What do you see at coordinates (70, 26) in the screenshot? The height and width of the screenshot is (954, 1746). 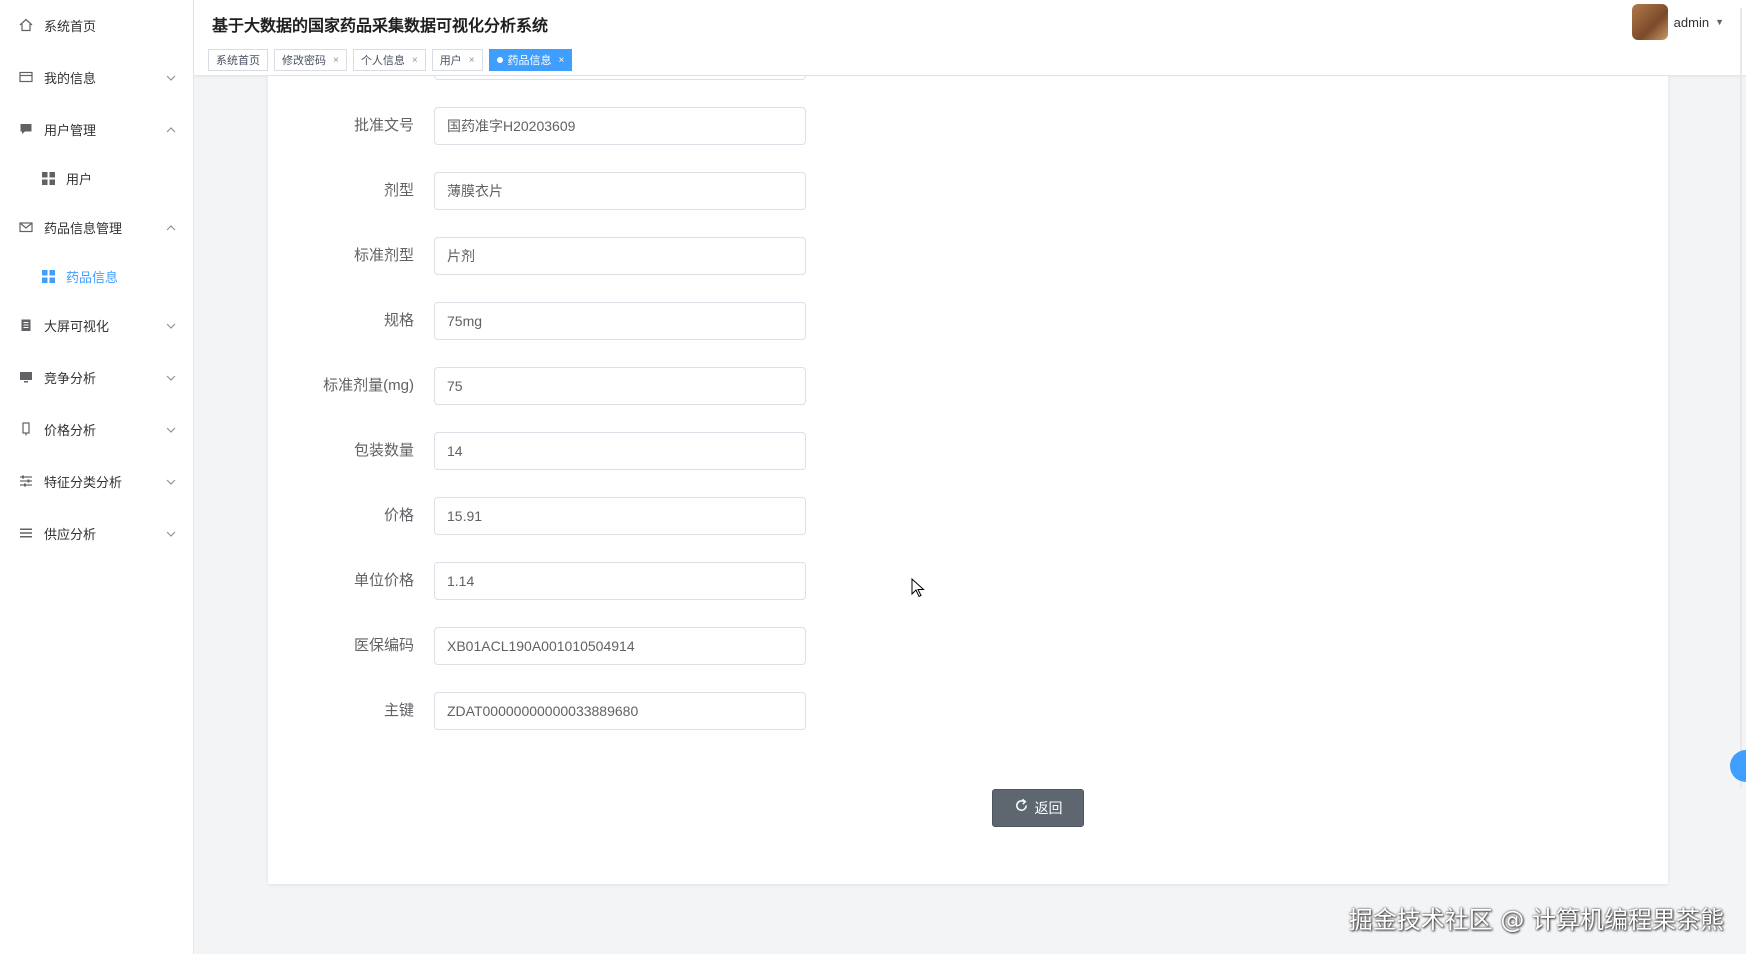 I see `sidebar-item-label: 系统首页` at bounding box center [70, 26].